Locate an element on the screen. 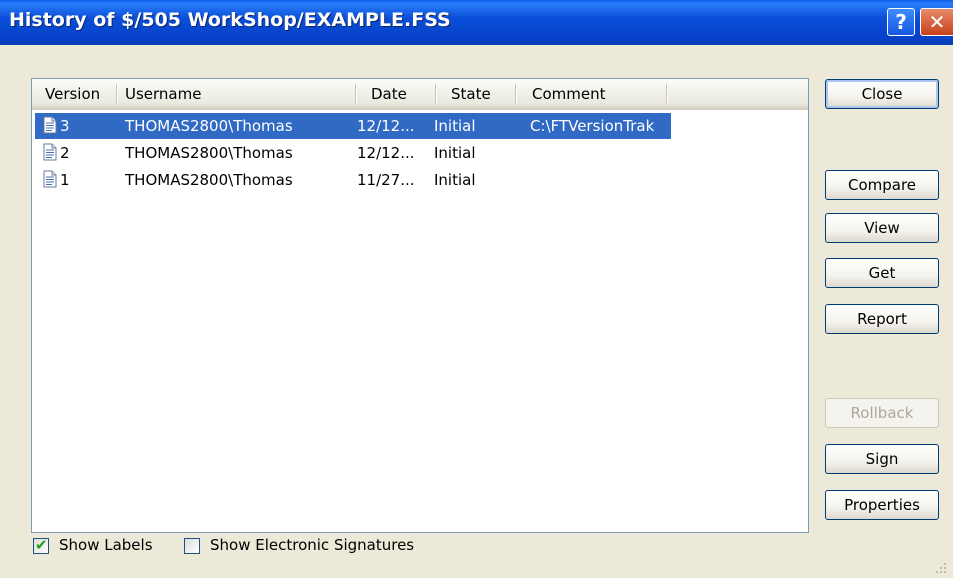  help-button: ? is located at coordinates (901, 22).